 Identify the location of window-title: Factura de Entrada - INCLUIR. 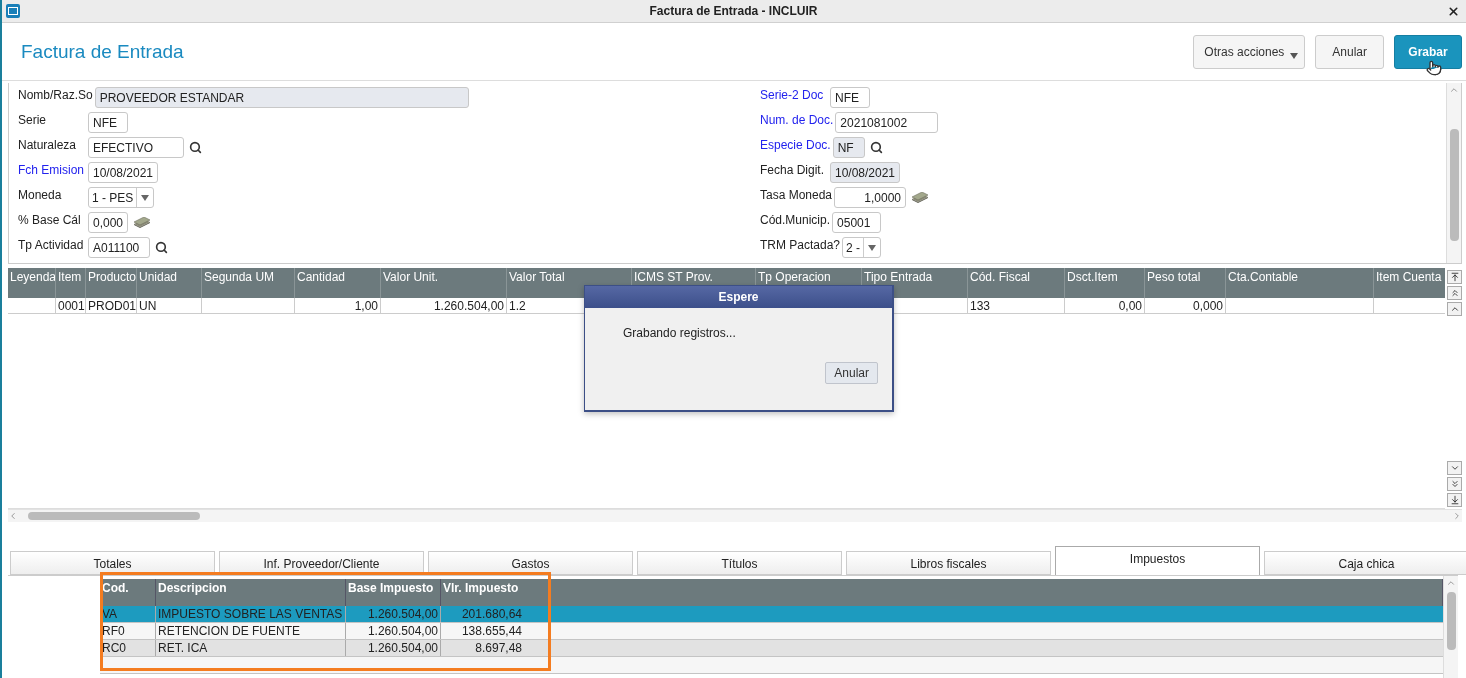
(733, 11).